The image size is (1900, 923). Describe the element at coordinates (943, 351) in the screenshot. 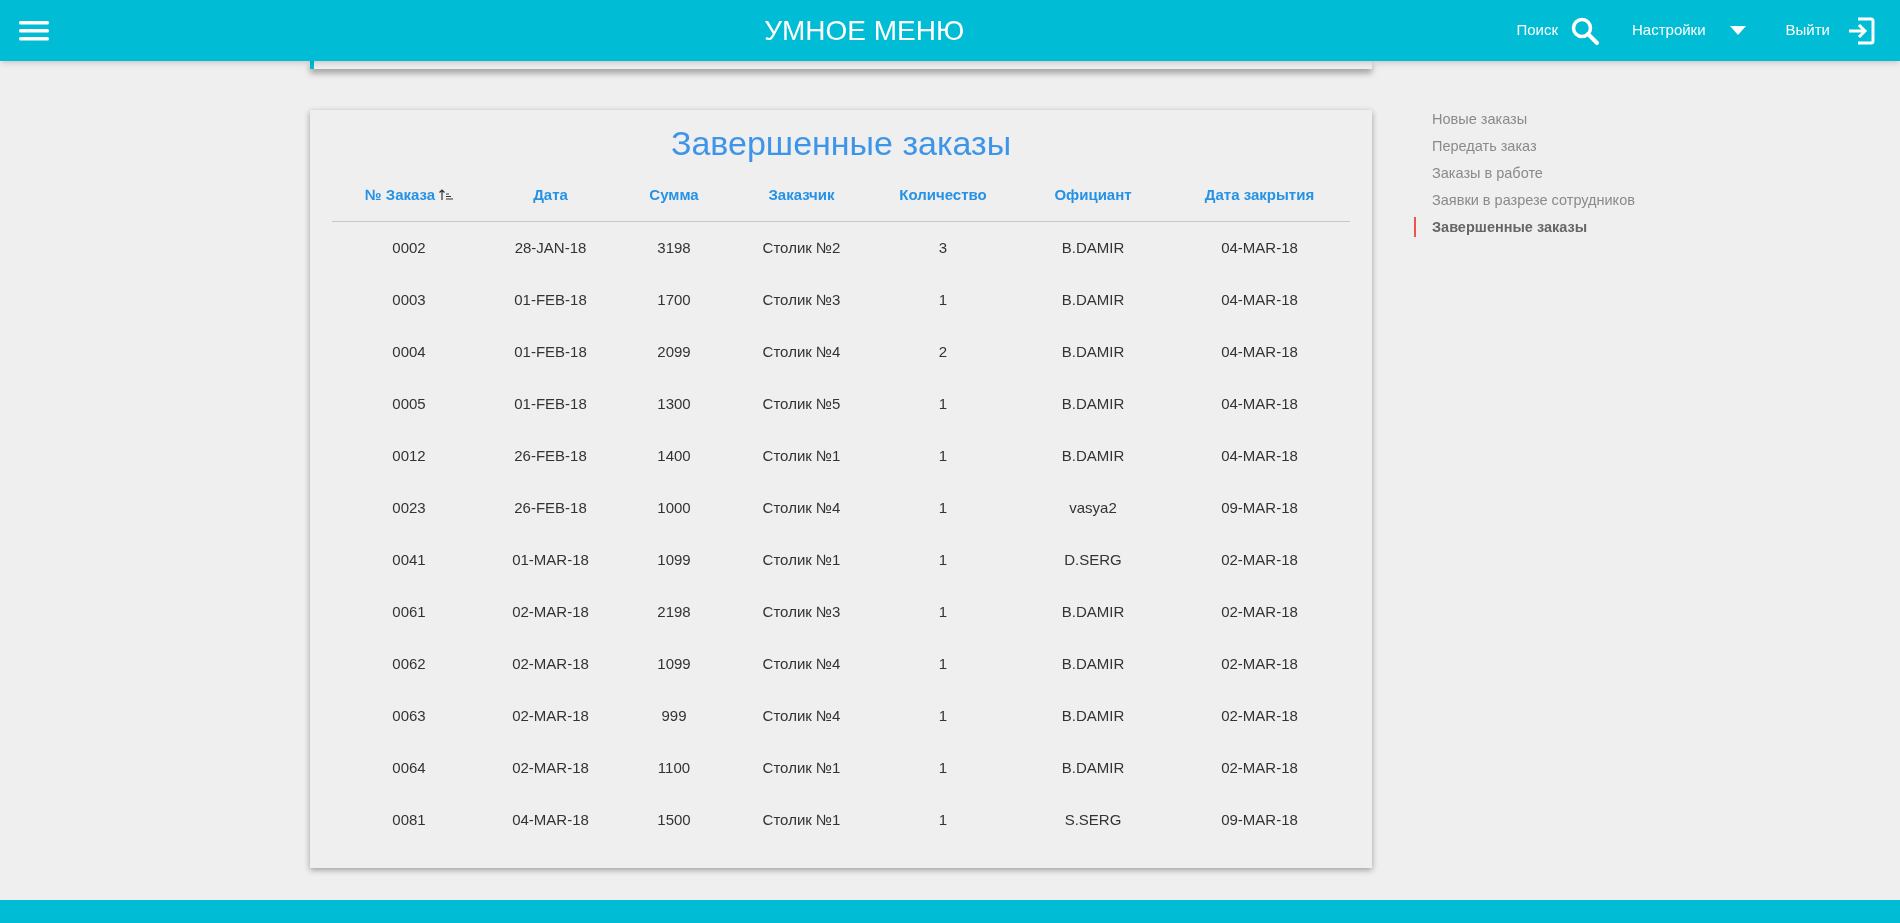

I see `table-cell-text: 2` at that location.